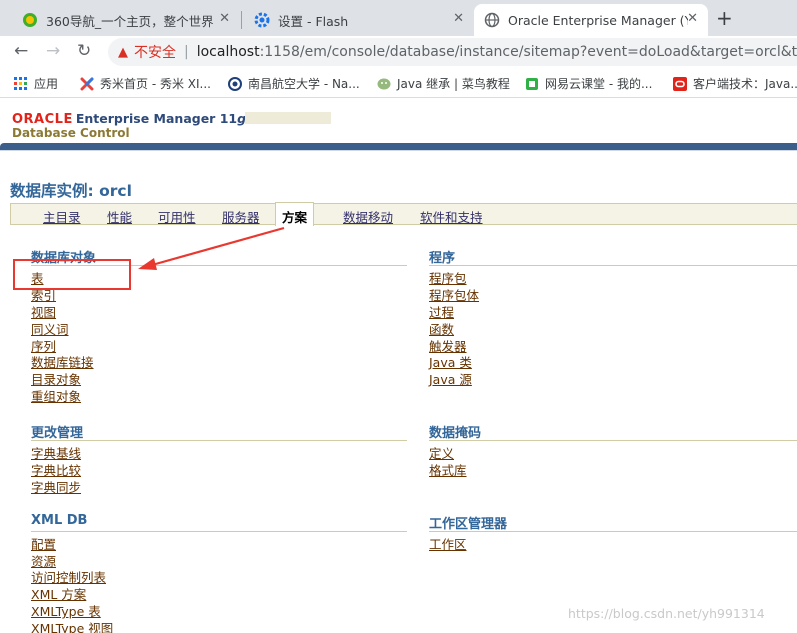  What do you see at coordinates (398, 146) in the screenshot?
I see `header-rule` at bounding box center [398, 146].